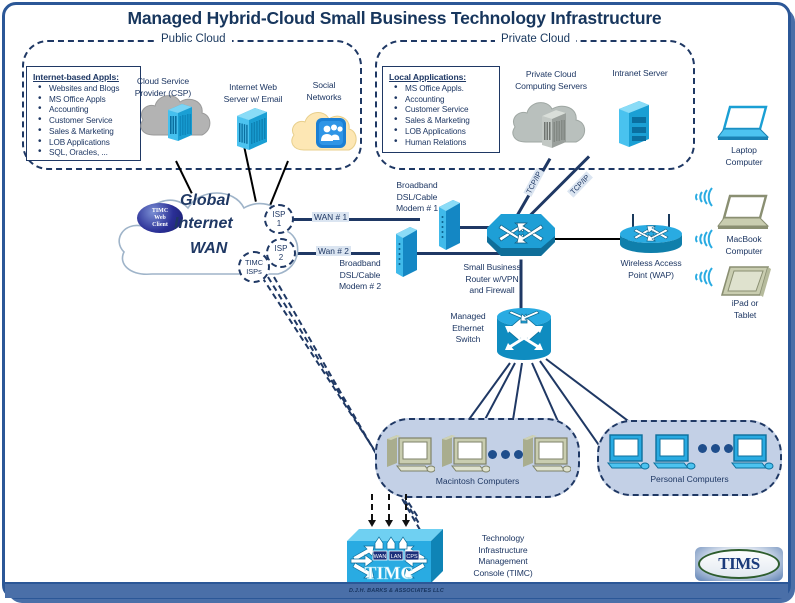 Image resolution: width=795 pixels, height=603 pixels. What do you see at coordinates (651, 274) in the screenshot?
I see `wap-line2: Point (WAP)` at bounding box center [651, 274].